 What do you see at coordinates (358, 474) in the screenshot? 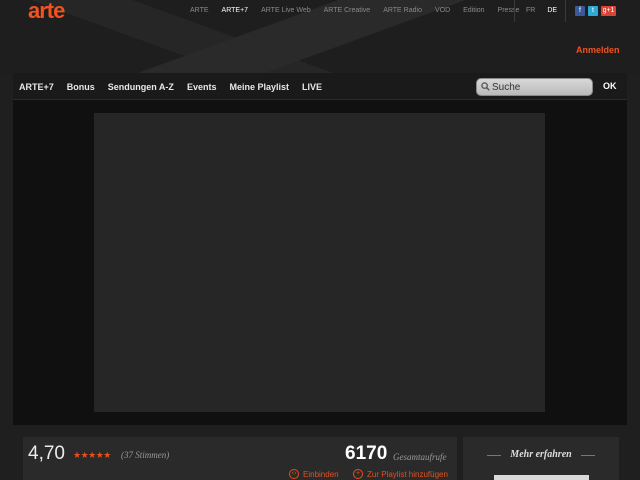
I see `plus-icon: +` at bounding box center [358, 474].